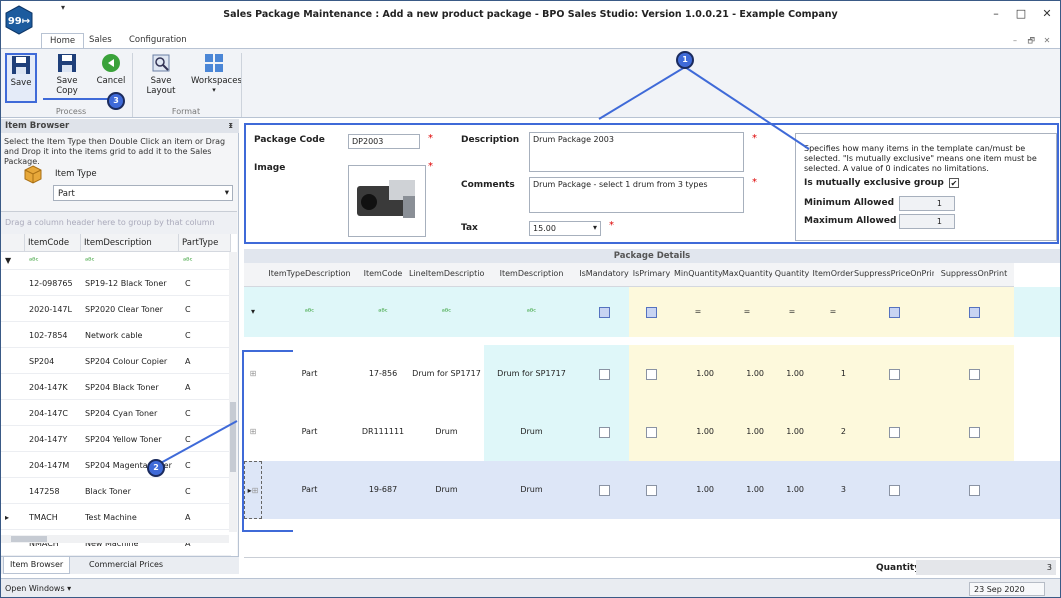  I want to click on workspaces-button: Workspaces ▾, so click(216, 73).